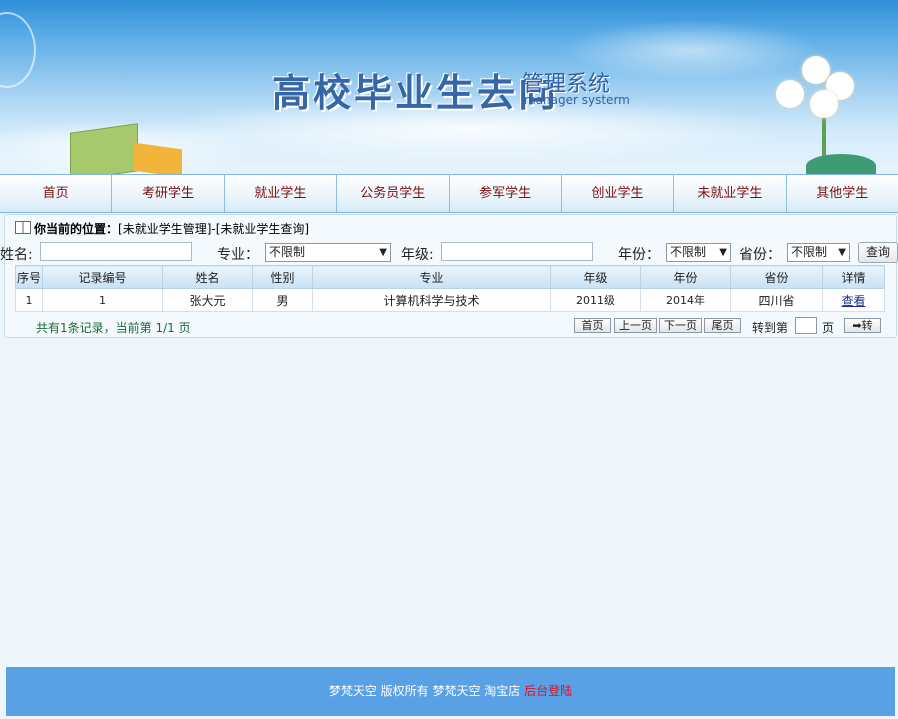 The image size is (898, 719). Describe the element at coordinates (680, 325) in the screenshot. I see `next-page-button: 下一页` at that location.